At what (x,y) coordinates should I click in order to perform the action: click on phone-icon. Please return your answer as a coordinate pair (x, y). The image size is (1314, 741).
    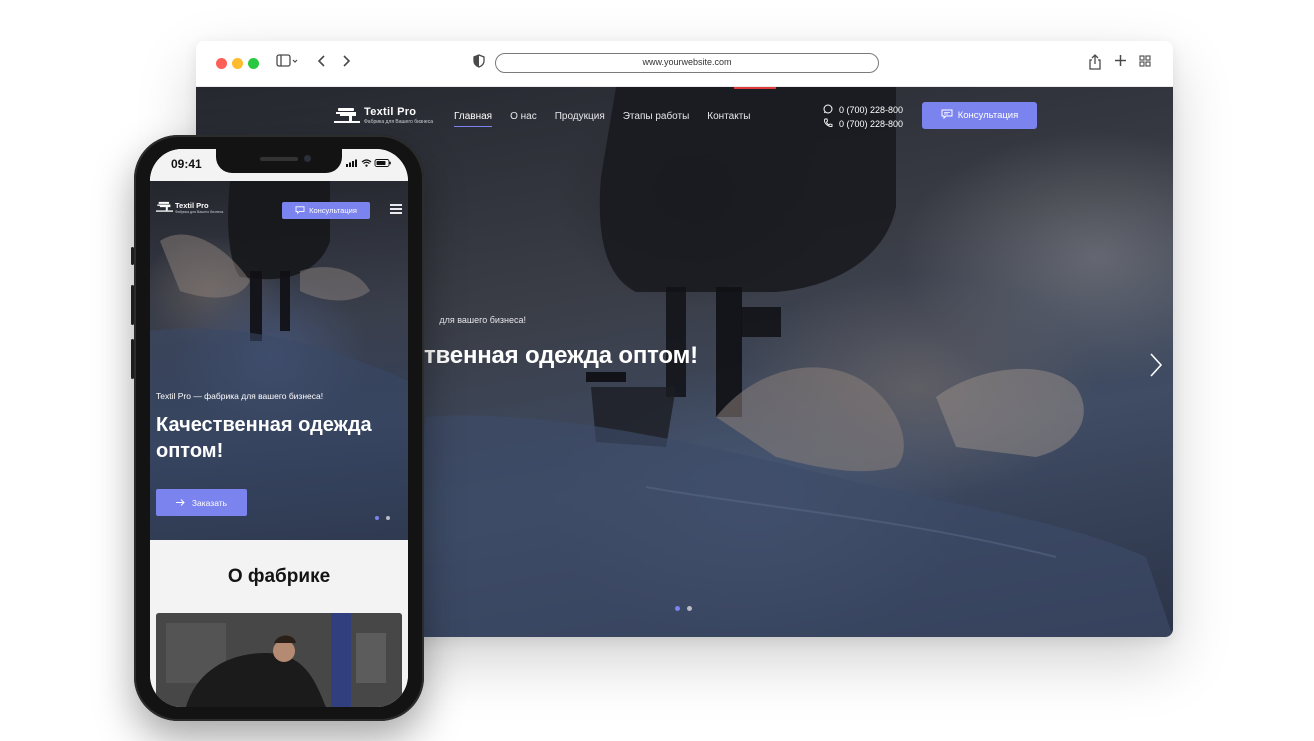
    Looking at the image, I should click on (828, 124).